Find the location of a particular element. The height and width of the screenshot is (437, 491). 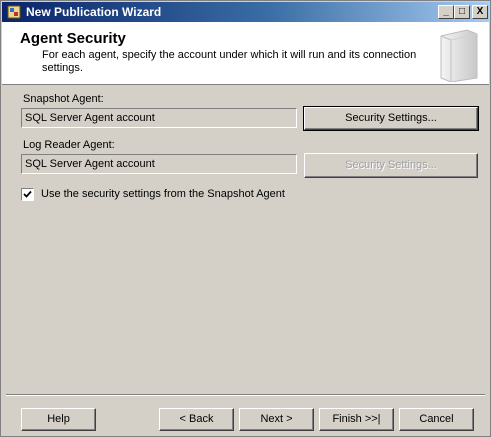

minimize-button: _ is located at coordinates (446, 12).